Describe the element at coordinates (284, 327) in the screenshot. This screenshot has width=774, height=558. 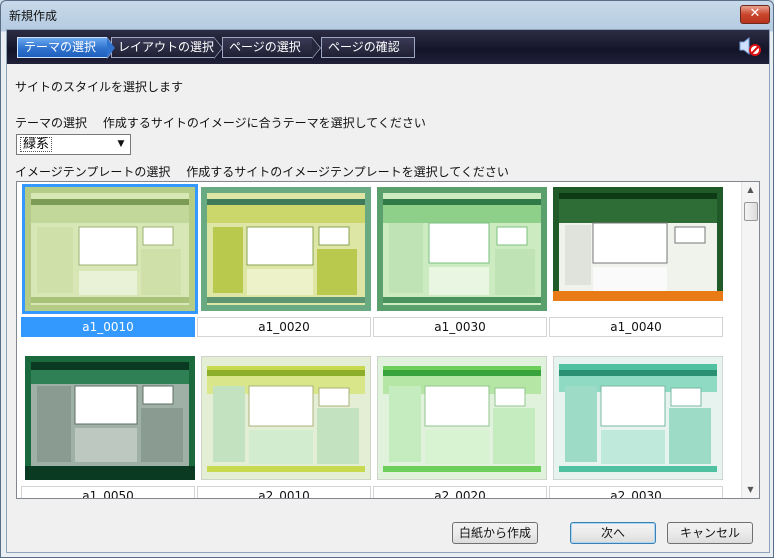
I see `template-name: a1_0020` at that location.